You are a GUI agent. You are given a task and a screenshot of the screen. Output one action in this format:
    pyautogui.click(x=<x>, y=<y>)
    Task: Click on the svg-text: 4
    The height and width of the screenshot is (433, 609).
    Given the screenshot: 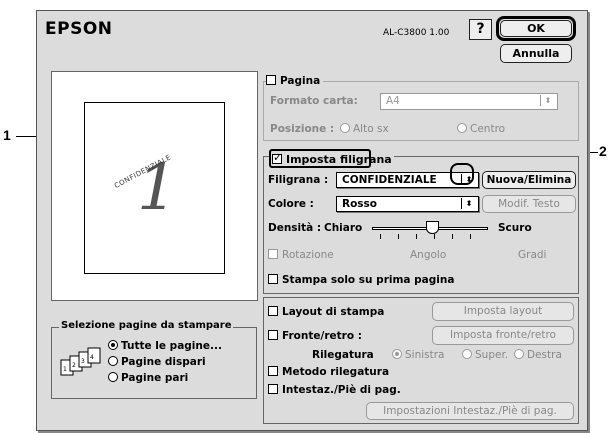 What is the action you would take?
    pyautogui.click(x=92, y=357)
    